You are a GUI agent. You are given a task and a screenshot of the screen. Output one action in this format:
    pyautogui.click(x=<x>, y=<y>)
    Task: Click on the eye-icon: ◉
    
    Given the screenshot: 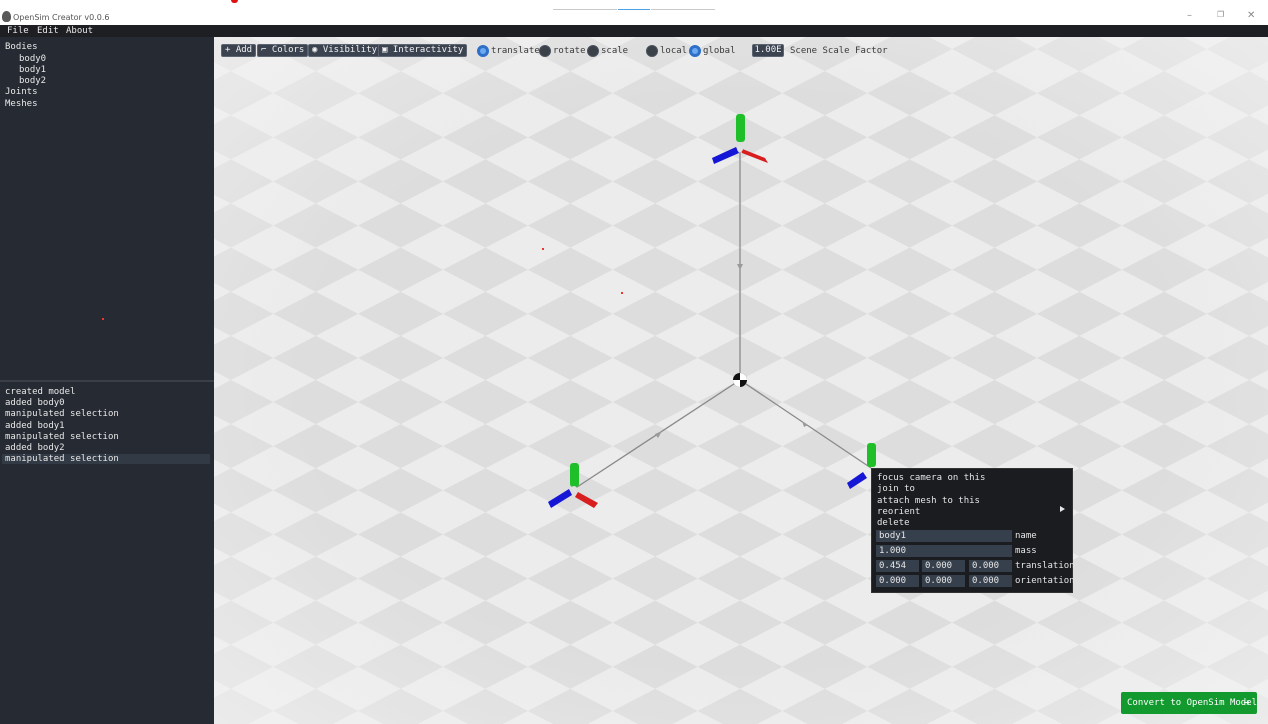 What is the action you would take?
    pyautogui.click(x=317, y=50)
    